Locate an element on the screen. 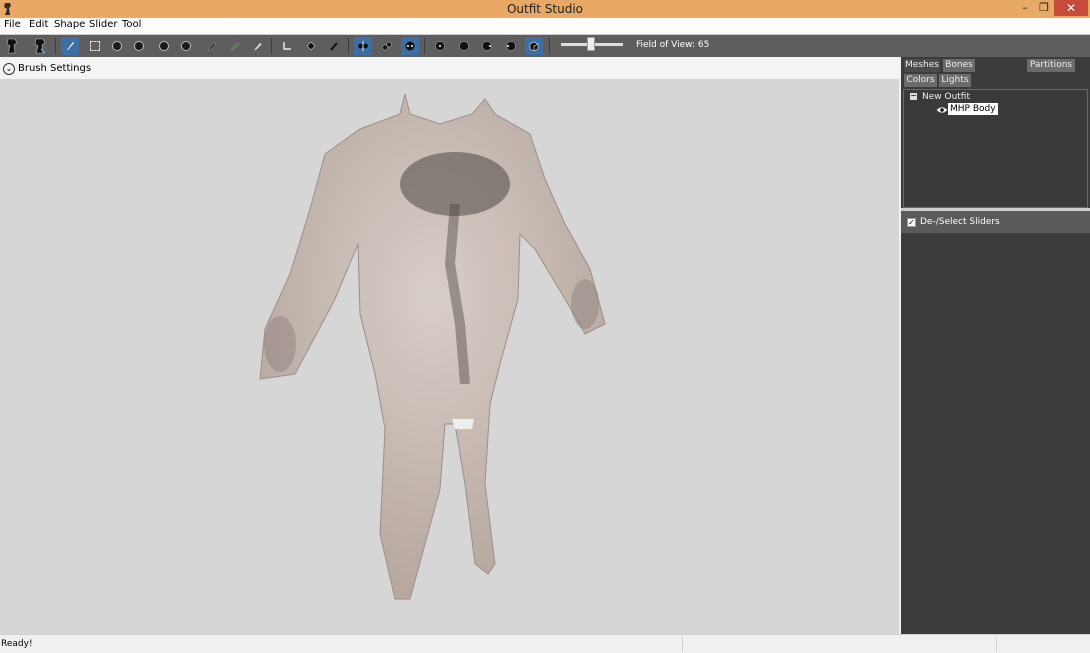  partitions-button: Partitions is located at coordinates (1051, 65).